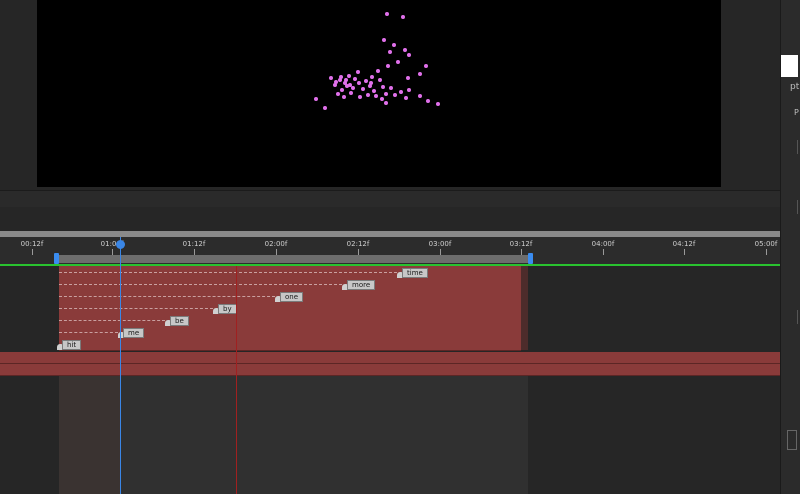 The width and height of the screenshot is (800, 494). I want to click on marker-label: time, so click(415, 273).